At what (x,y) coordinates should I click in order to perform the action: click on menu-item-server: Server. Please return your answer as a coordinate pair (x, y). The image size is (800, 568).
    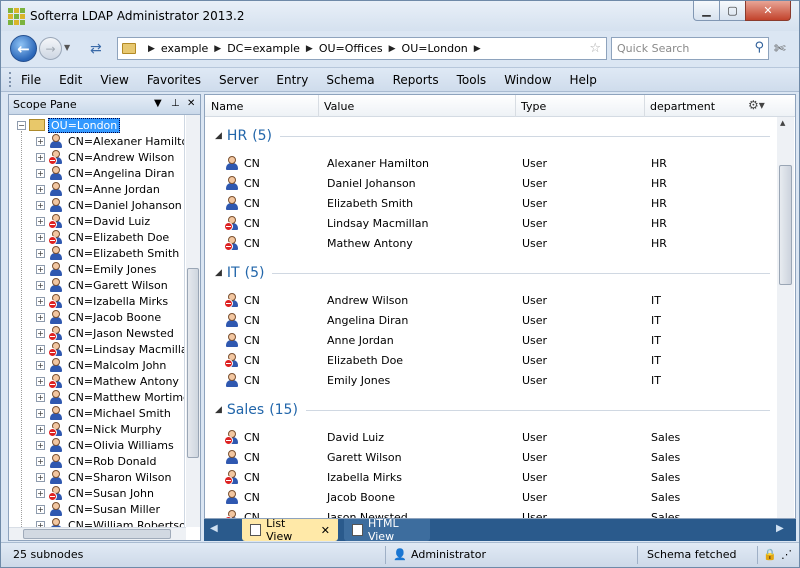
    Looking at the image, I should click on (238, 80).